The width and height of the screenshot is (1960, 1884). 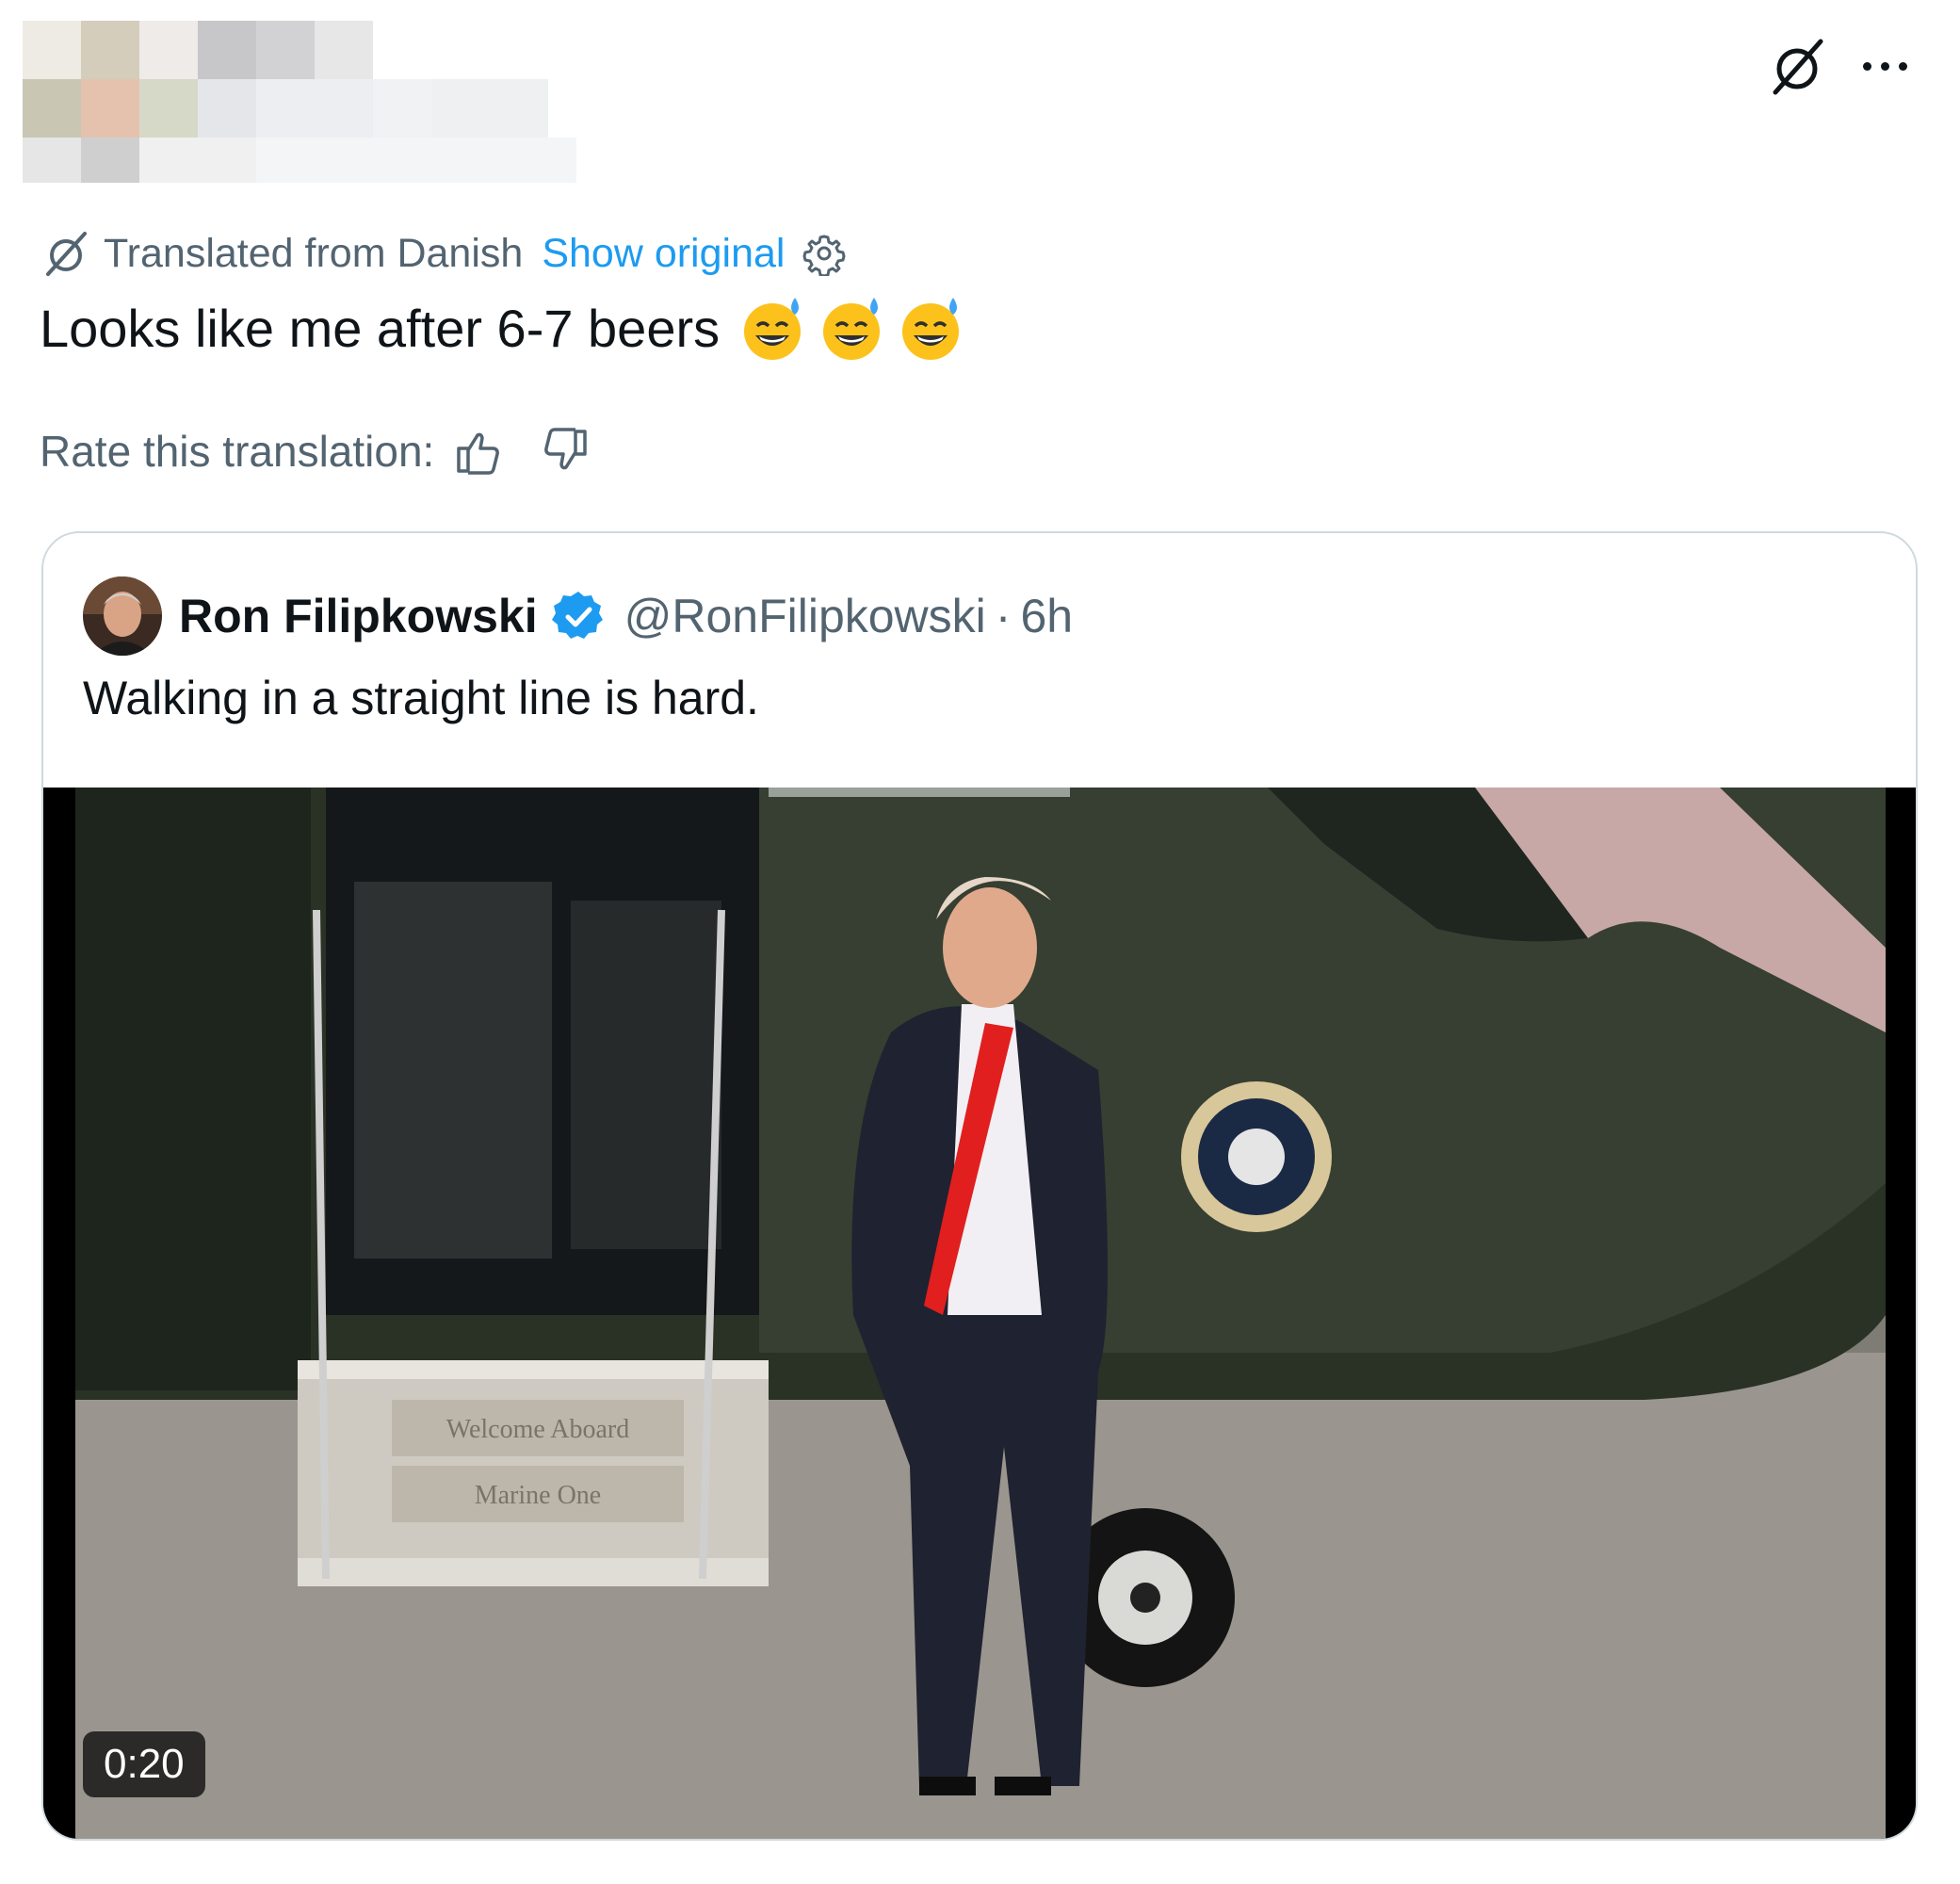 What do you see at coordinates (358, 616) in the screenshot?
I see `quoted-author-name: Ron Filipkowski` at bounding box center [358, 616].